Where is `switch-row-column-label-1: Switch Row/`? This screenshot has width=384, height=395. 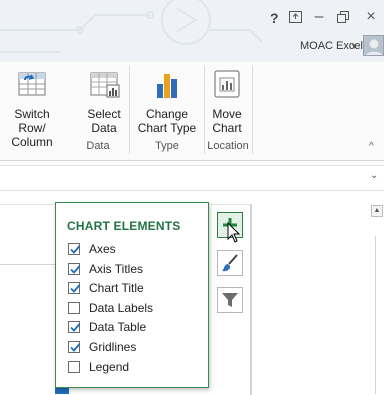 switch-row-column-label-1: Switch Row/ is located at coordinates (32, 121).